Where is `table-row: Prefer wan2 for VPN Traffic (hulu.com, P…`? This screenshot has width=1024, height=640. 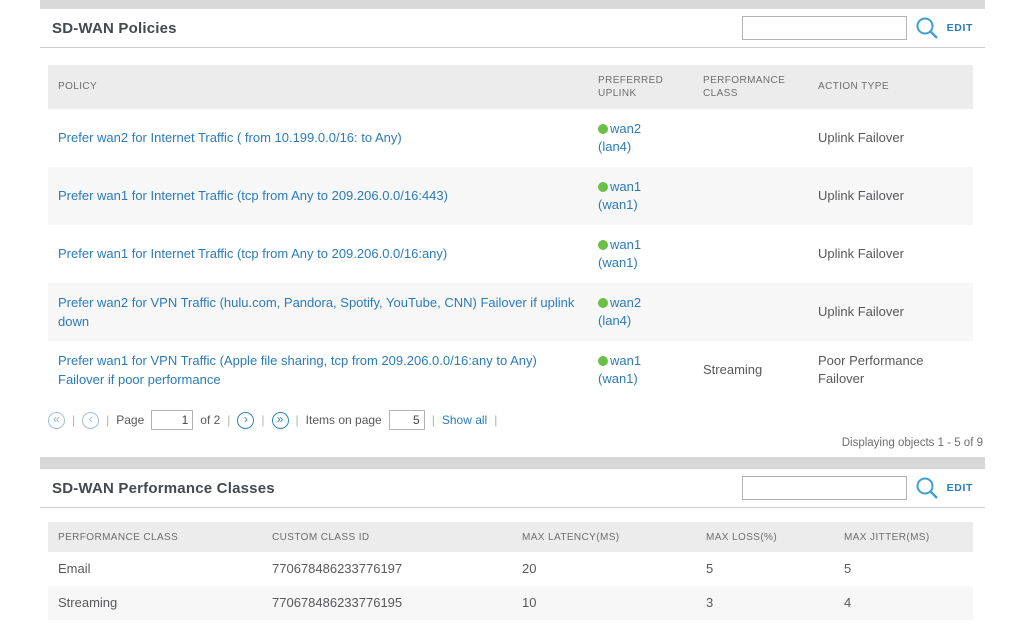
table-row: Prefer wan2 for VPN Traffic (hulu.com, P… is located at coordinates (510, 312).